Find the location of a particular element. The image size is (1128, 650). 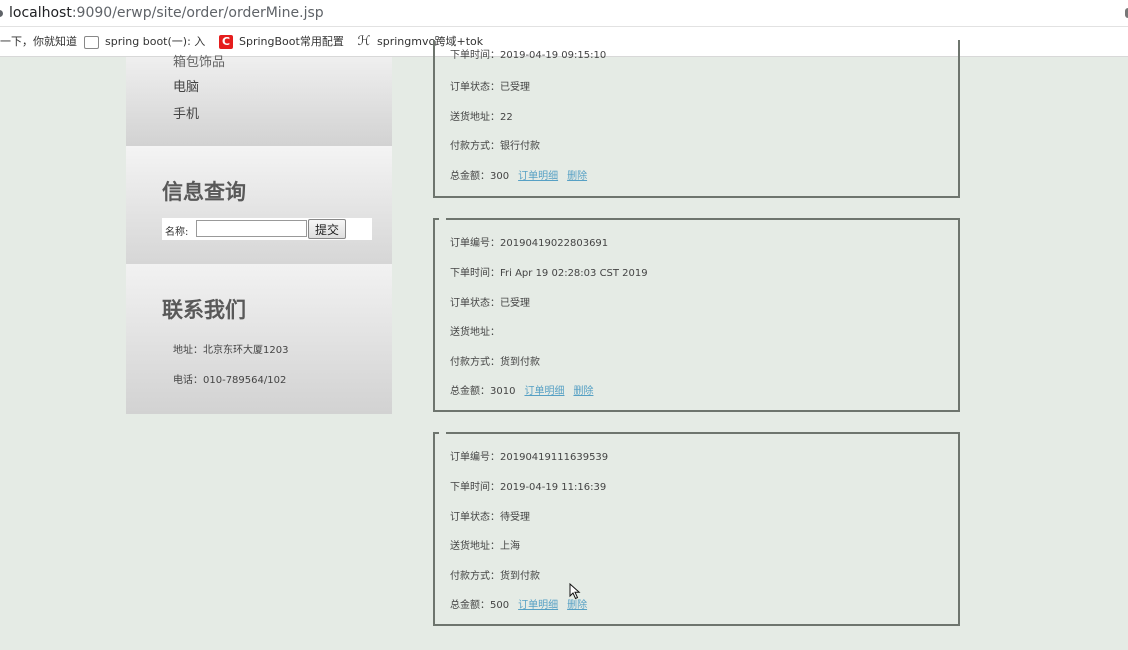

order-time: 下单时间：Fri Apr 19 02:28:03 CST 2019 is located at coordinates (549, 273).